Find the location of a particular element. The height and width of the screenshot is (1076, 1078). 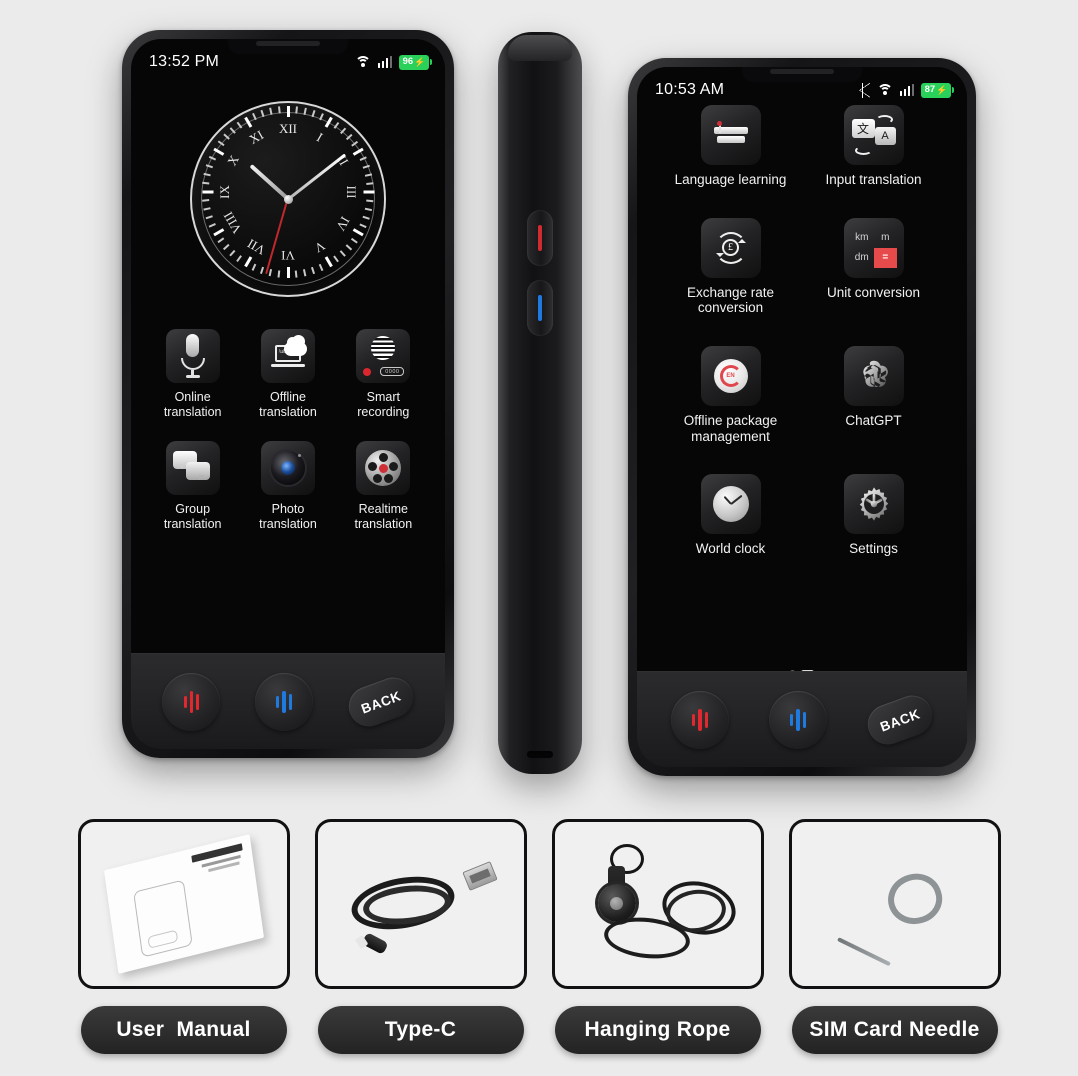

usb-c-port is located at coordinates (540, 754).